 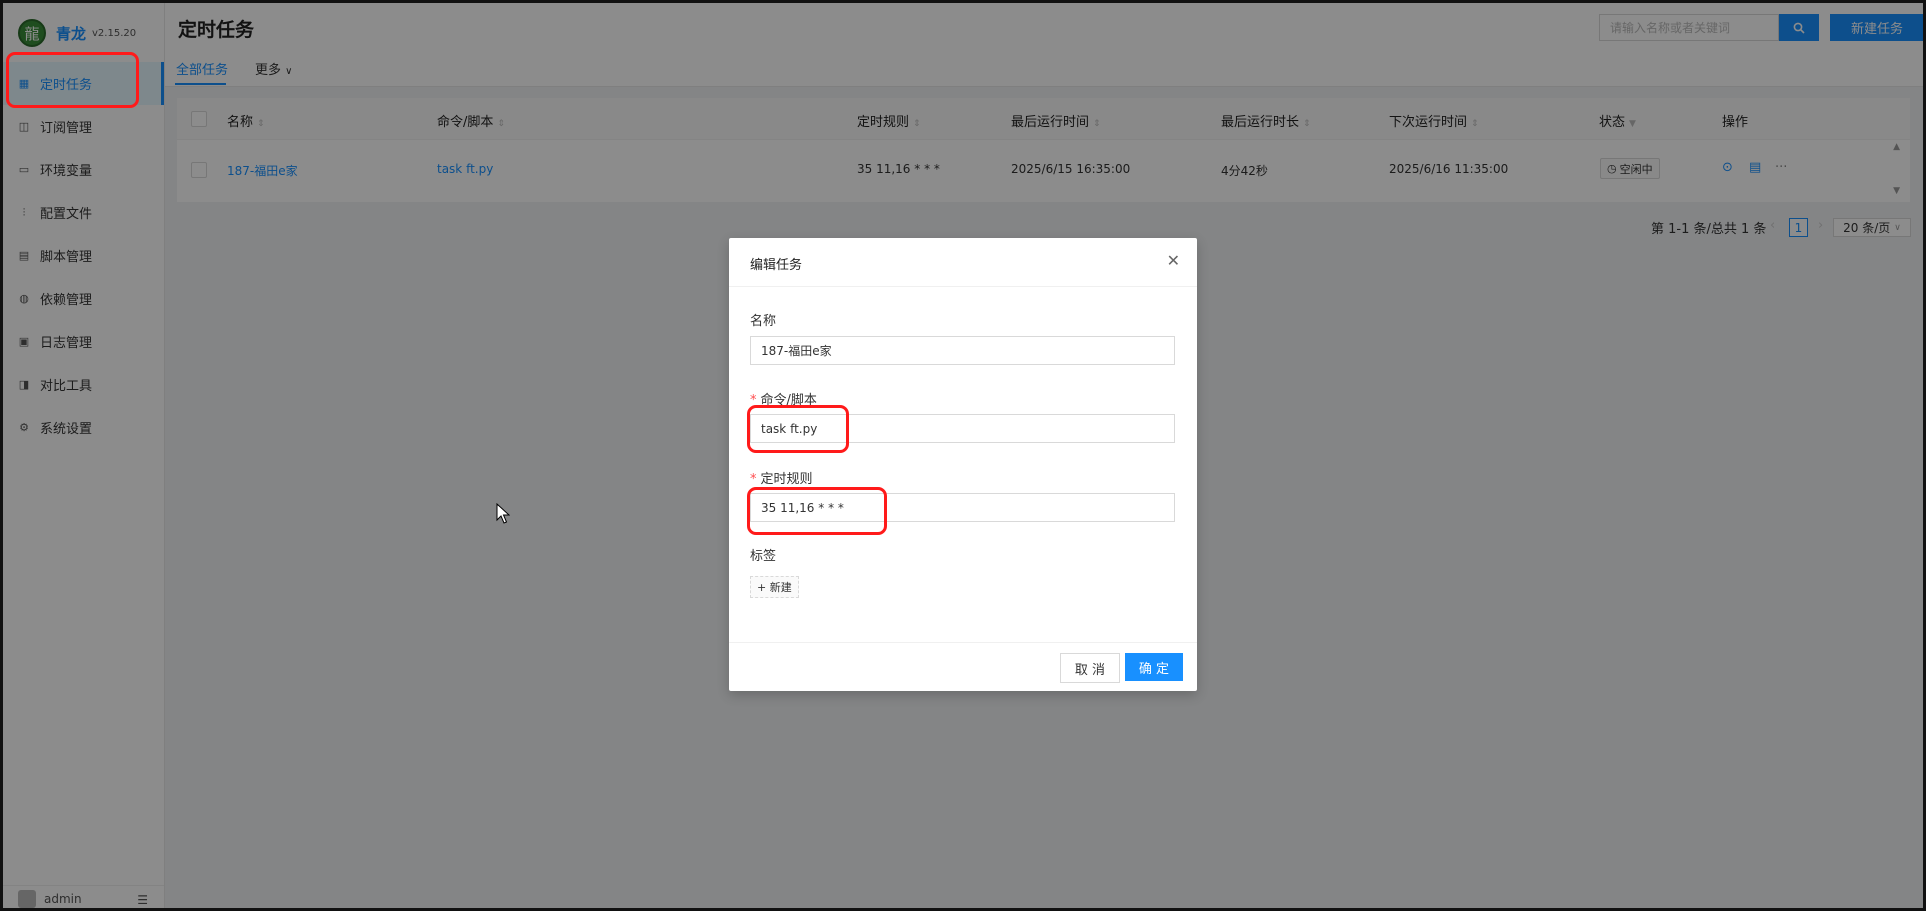 I want to click on modal-title: 编辑任务, so click(x=776, y=265).